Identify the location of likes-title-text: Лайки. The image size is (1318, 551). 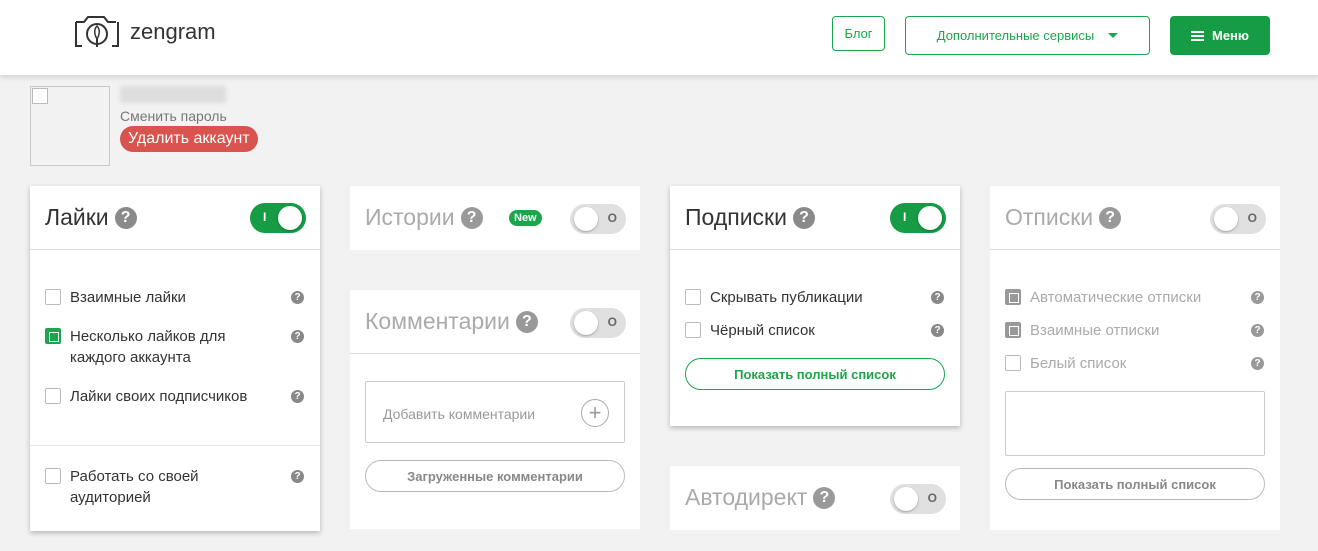
(77, 217).